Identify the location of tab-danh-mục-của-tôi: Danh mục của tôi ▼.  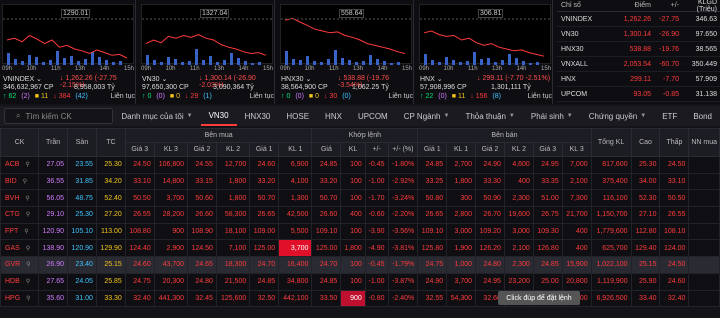
(156, 116).